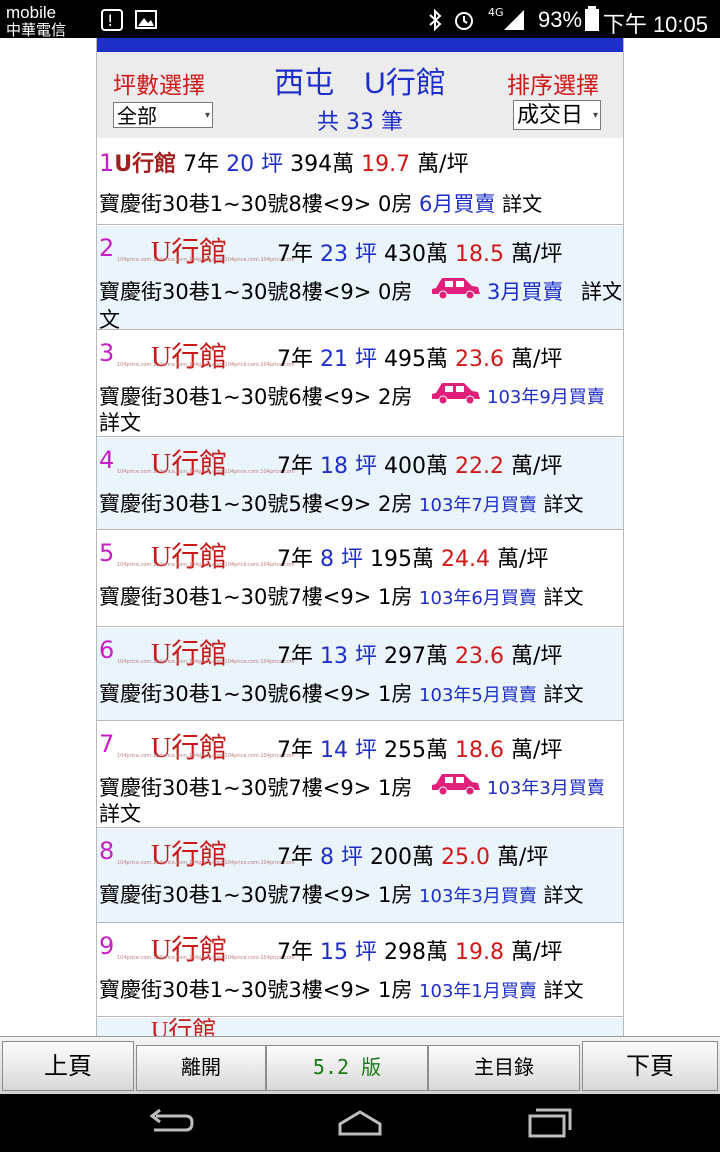 Image resolution: width=720 pixels, height=1152 pixels. What do you see at coordinates (240, 164) in the screenshot?
I see `area-ping: 20` at bounding box center [240, 164].